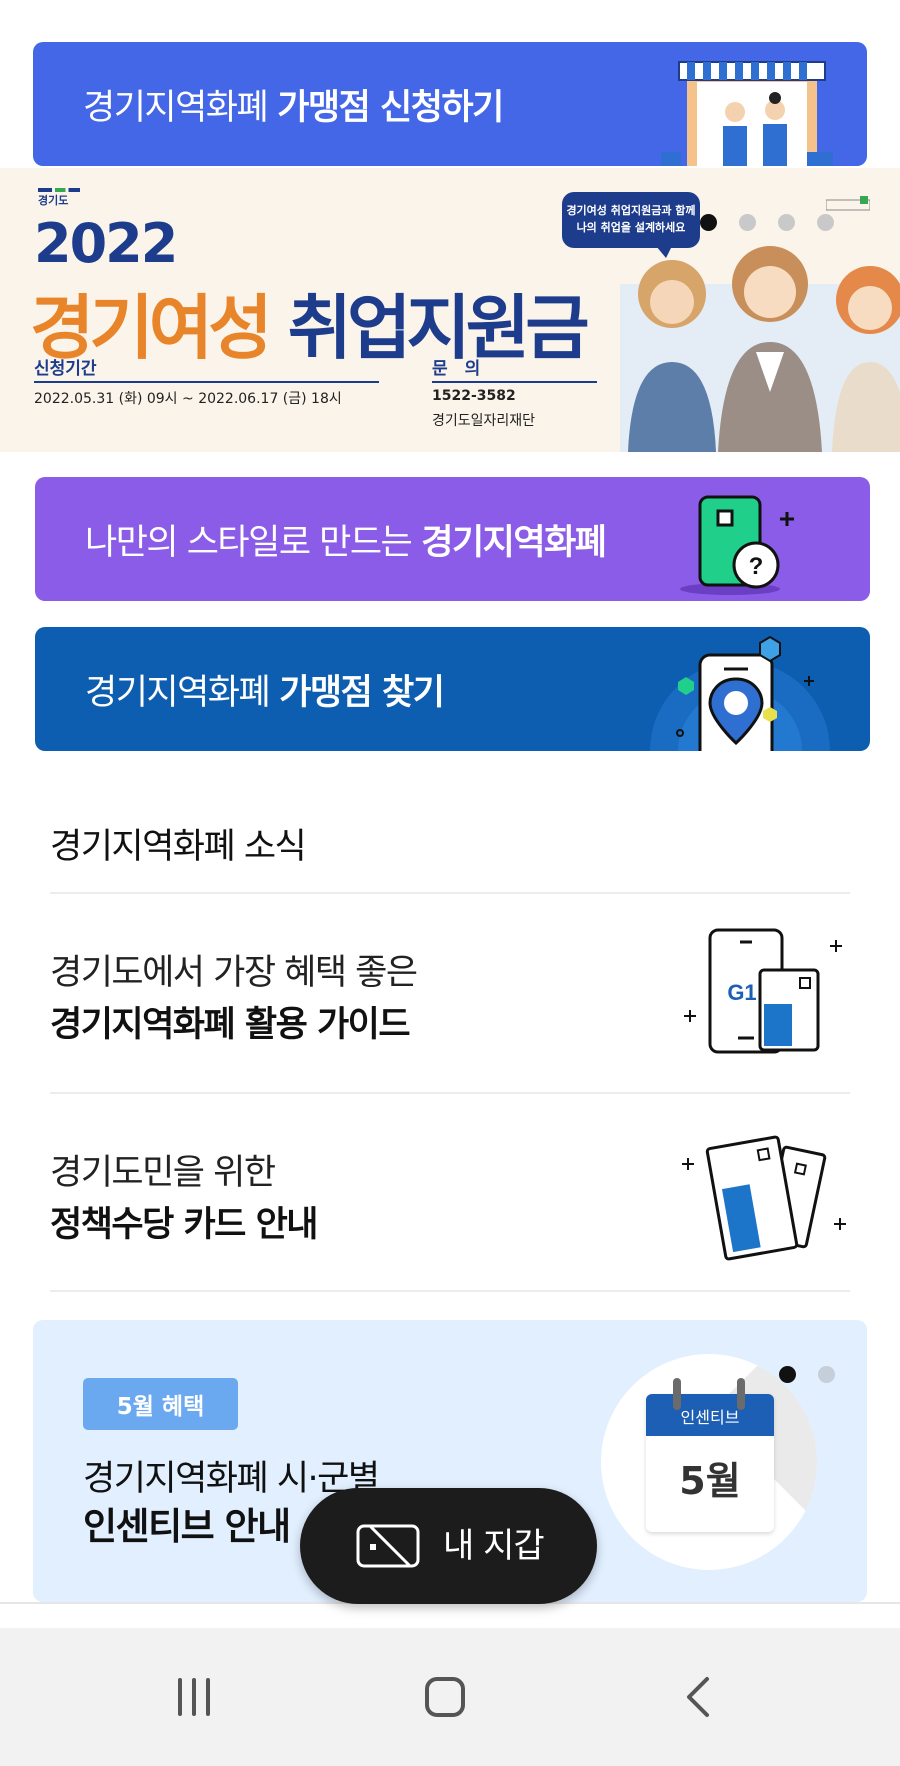 This screenshot has height=1766, width=900. Describe the element at coordinates (807, 1374) in the screenshot. I see `incentive-carousel-dots` at that location.